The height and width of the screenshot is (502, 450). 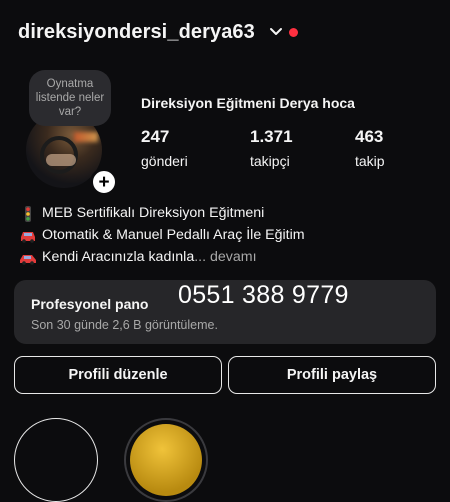 I want to click on bio-more-link: devamı, so click(x=233, y=257).